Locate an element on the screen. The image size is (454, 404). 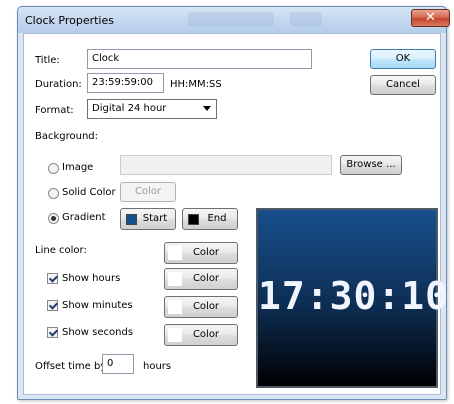
line-color-swatch is located at coordinates (175, 253).